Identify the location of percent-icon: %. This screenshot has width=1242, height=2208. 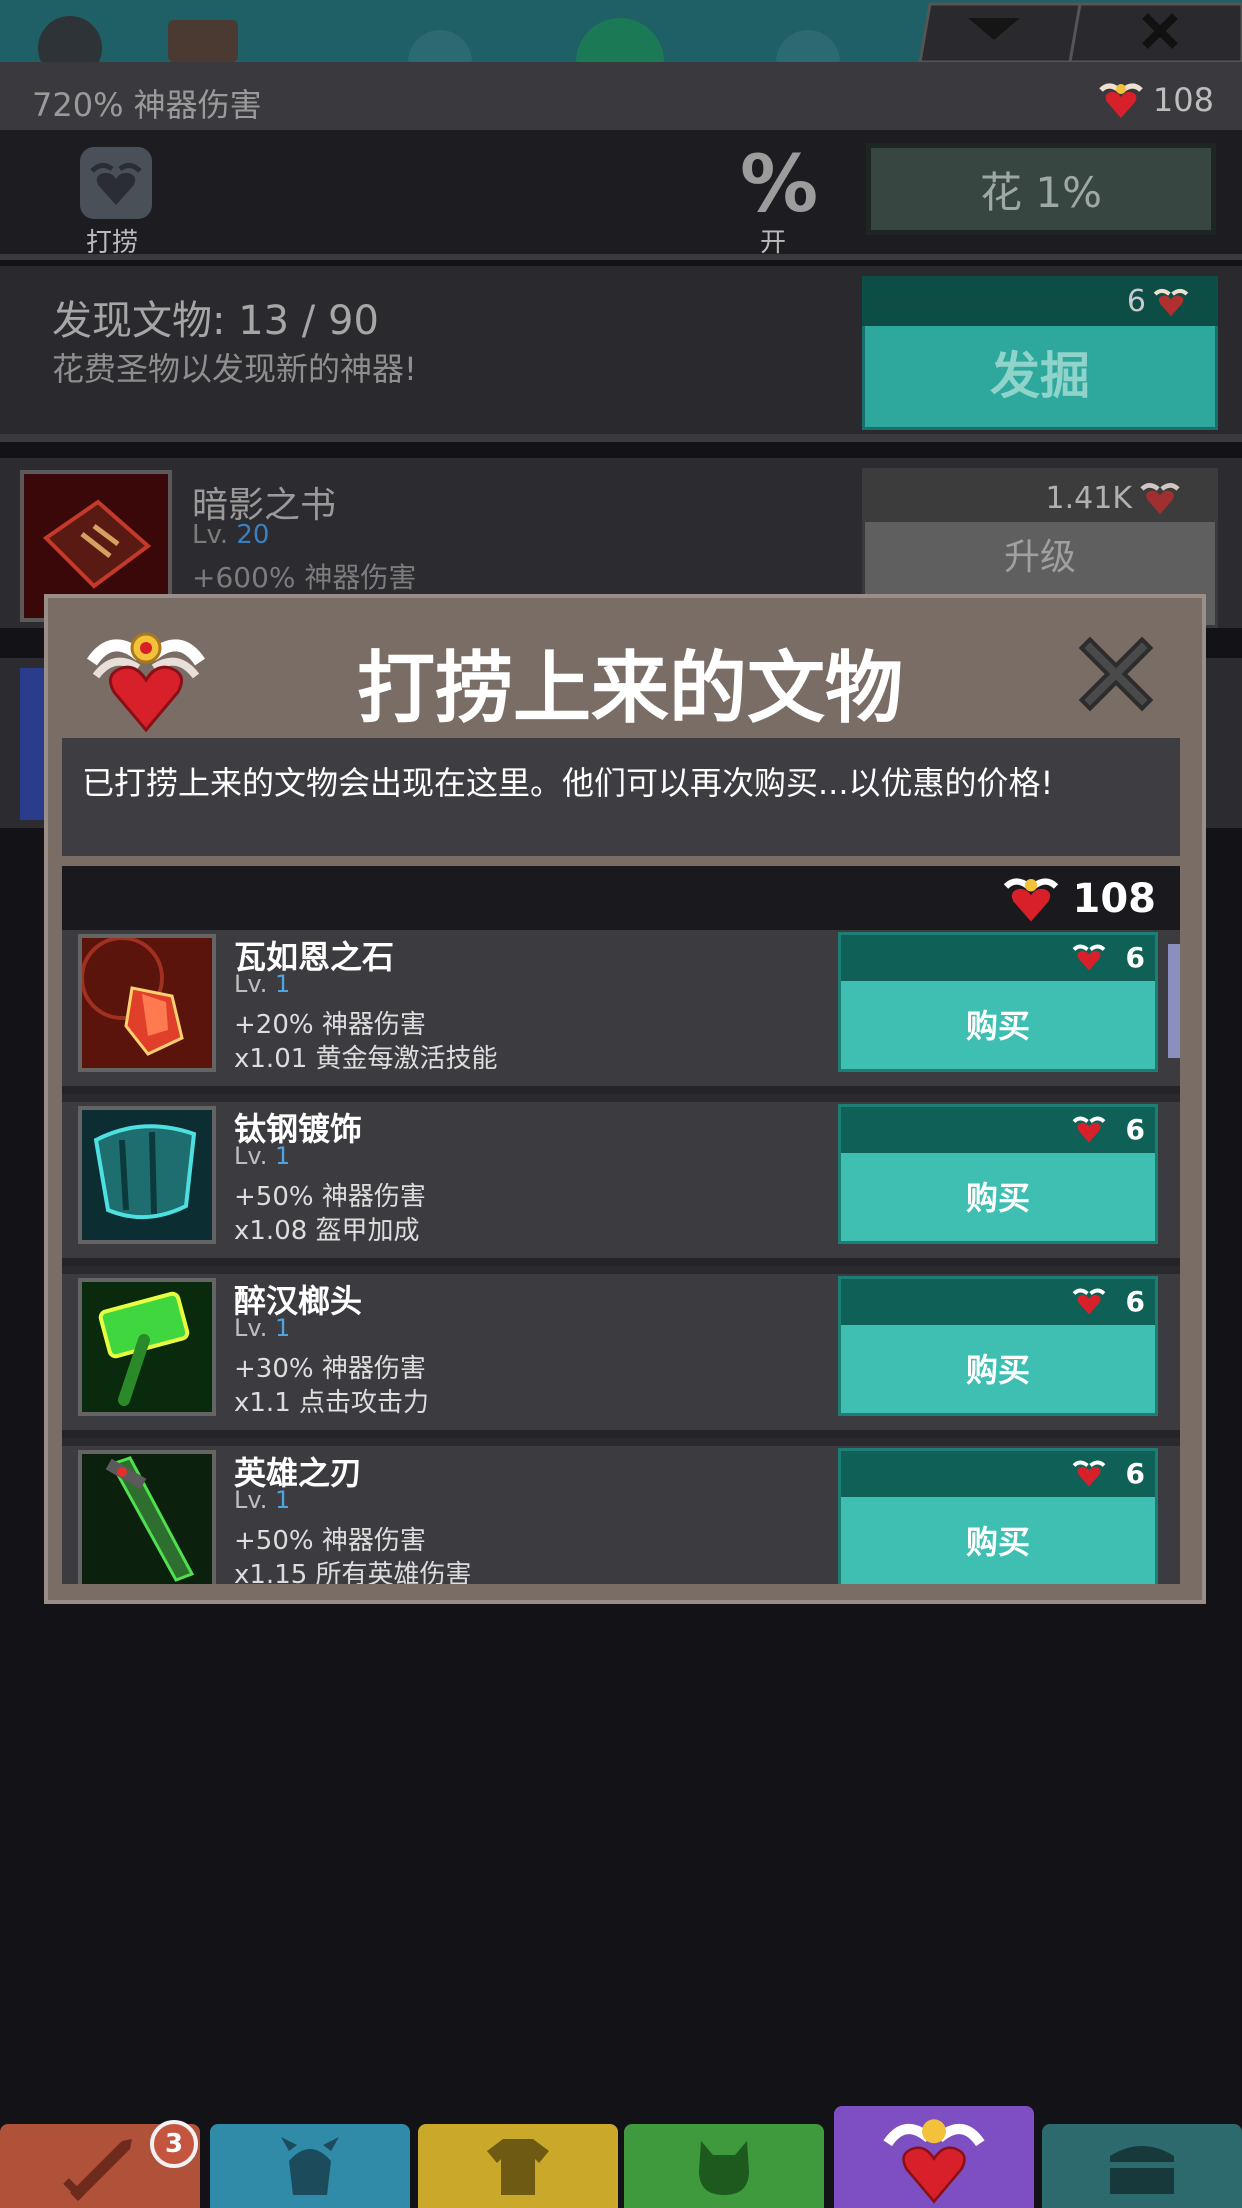
(779, 185).